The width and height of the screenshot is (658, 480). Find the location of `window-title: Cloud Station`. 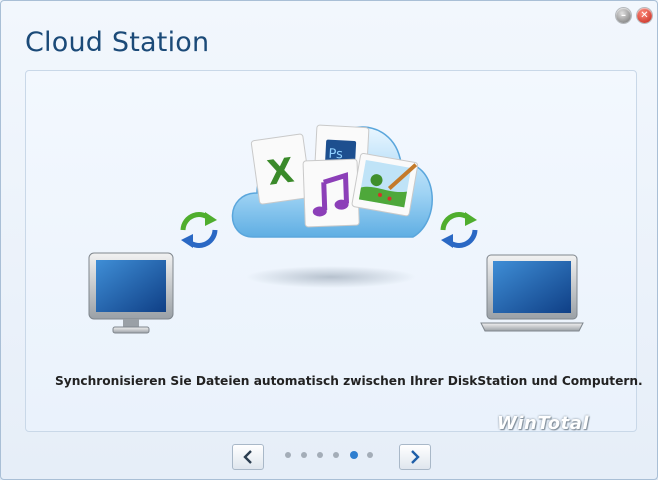

window-title: Cloud Station is located at coordinates (117, 42).